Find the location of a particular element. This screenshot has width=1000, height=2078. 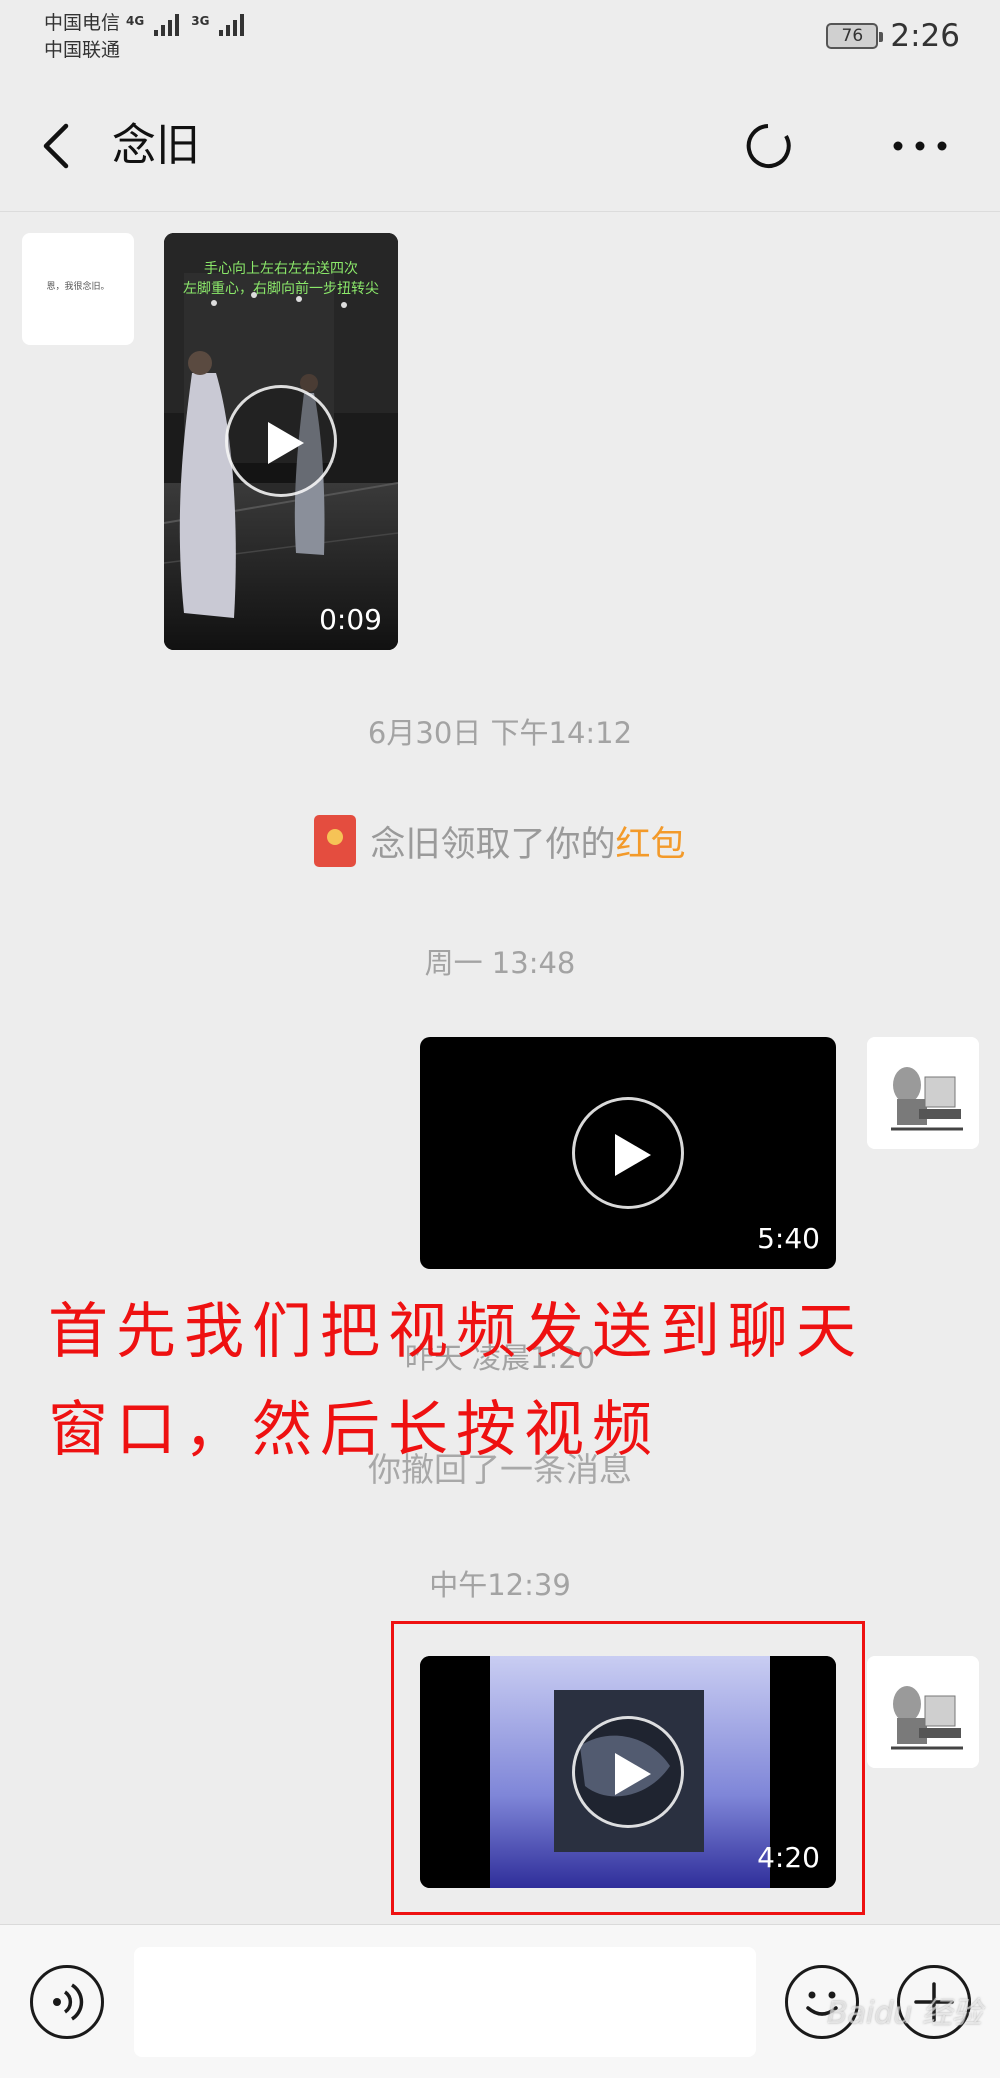

refresh-button is located at coordinates (768, 146).